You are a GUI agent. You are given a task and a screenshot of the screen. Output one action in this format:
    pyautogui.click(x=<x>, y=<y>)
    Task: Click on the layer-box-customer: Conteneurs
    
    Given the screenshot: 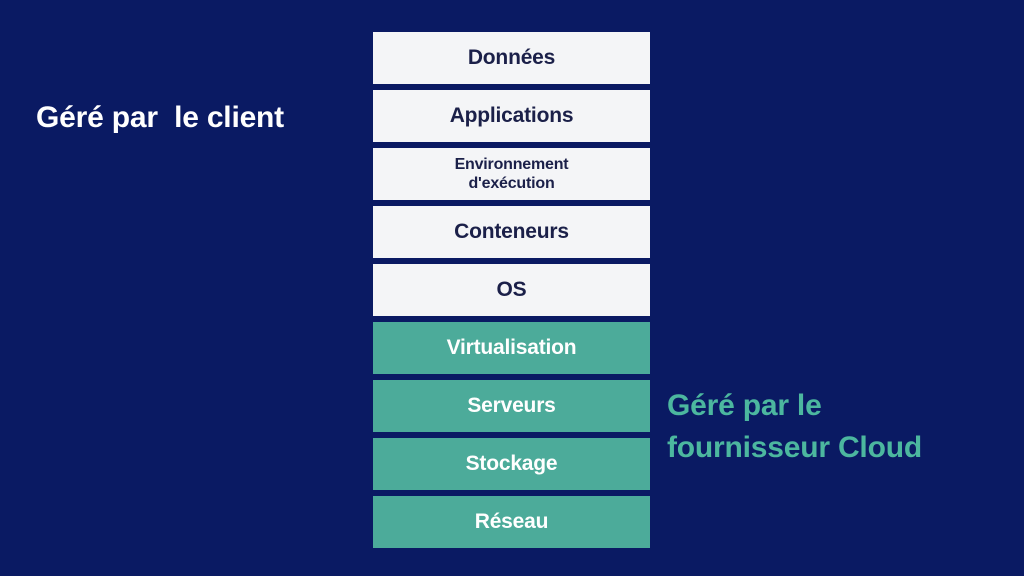 What is the action you would take?
    pyautogui.click(x=511, y=232)
    